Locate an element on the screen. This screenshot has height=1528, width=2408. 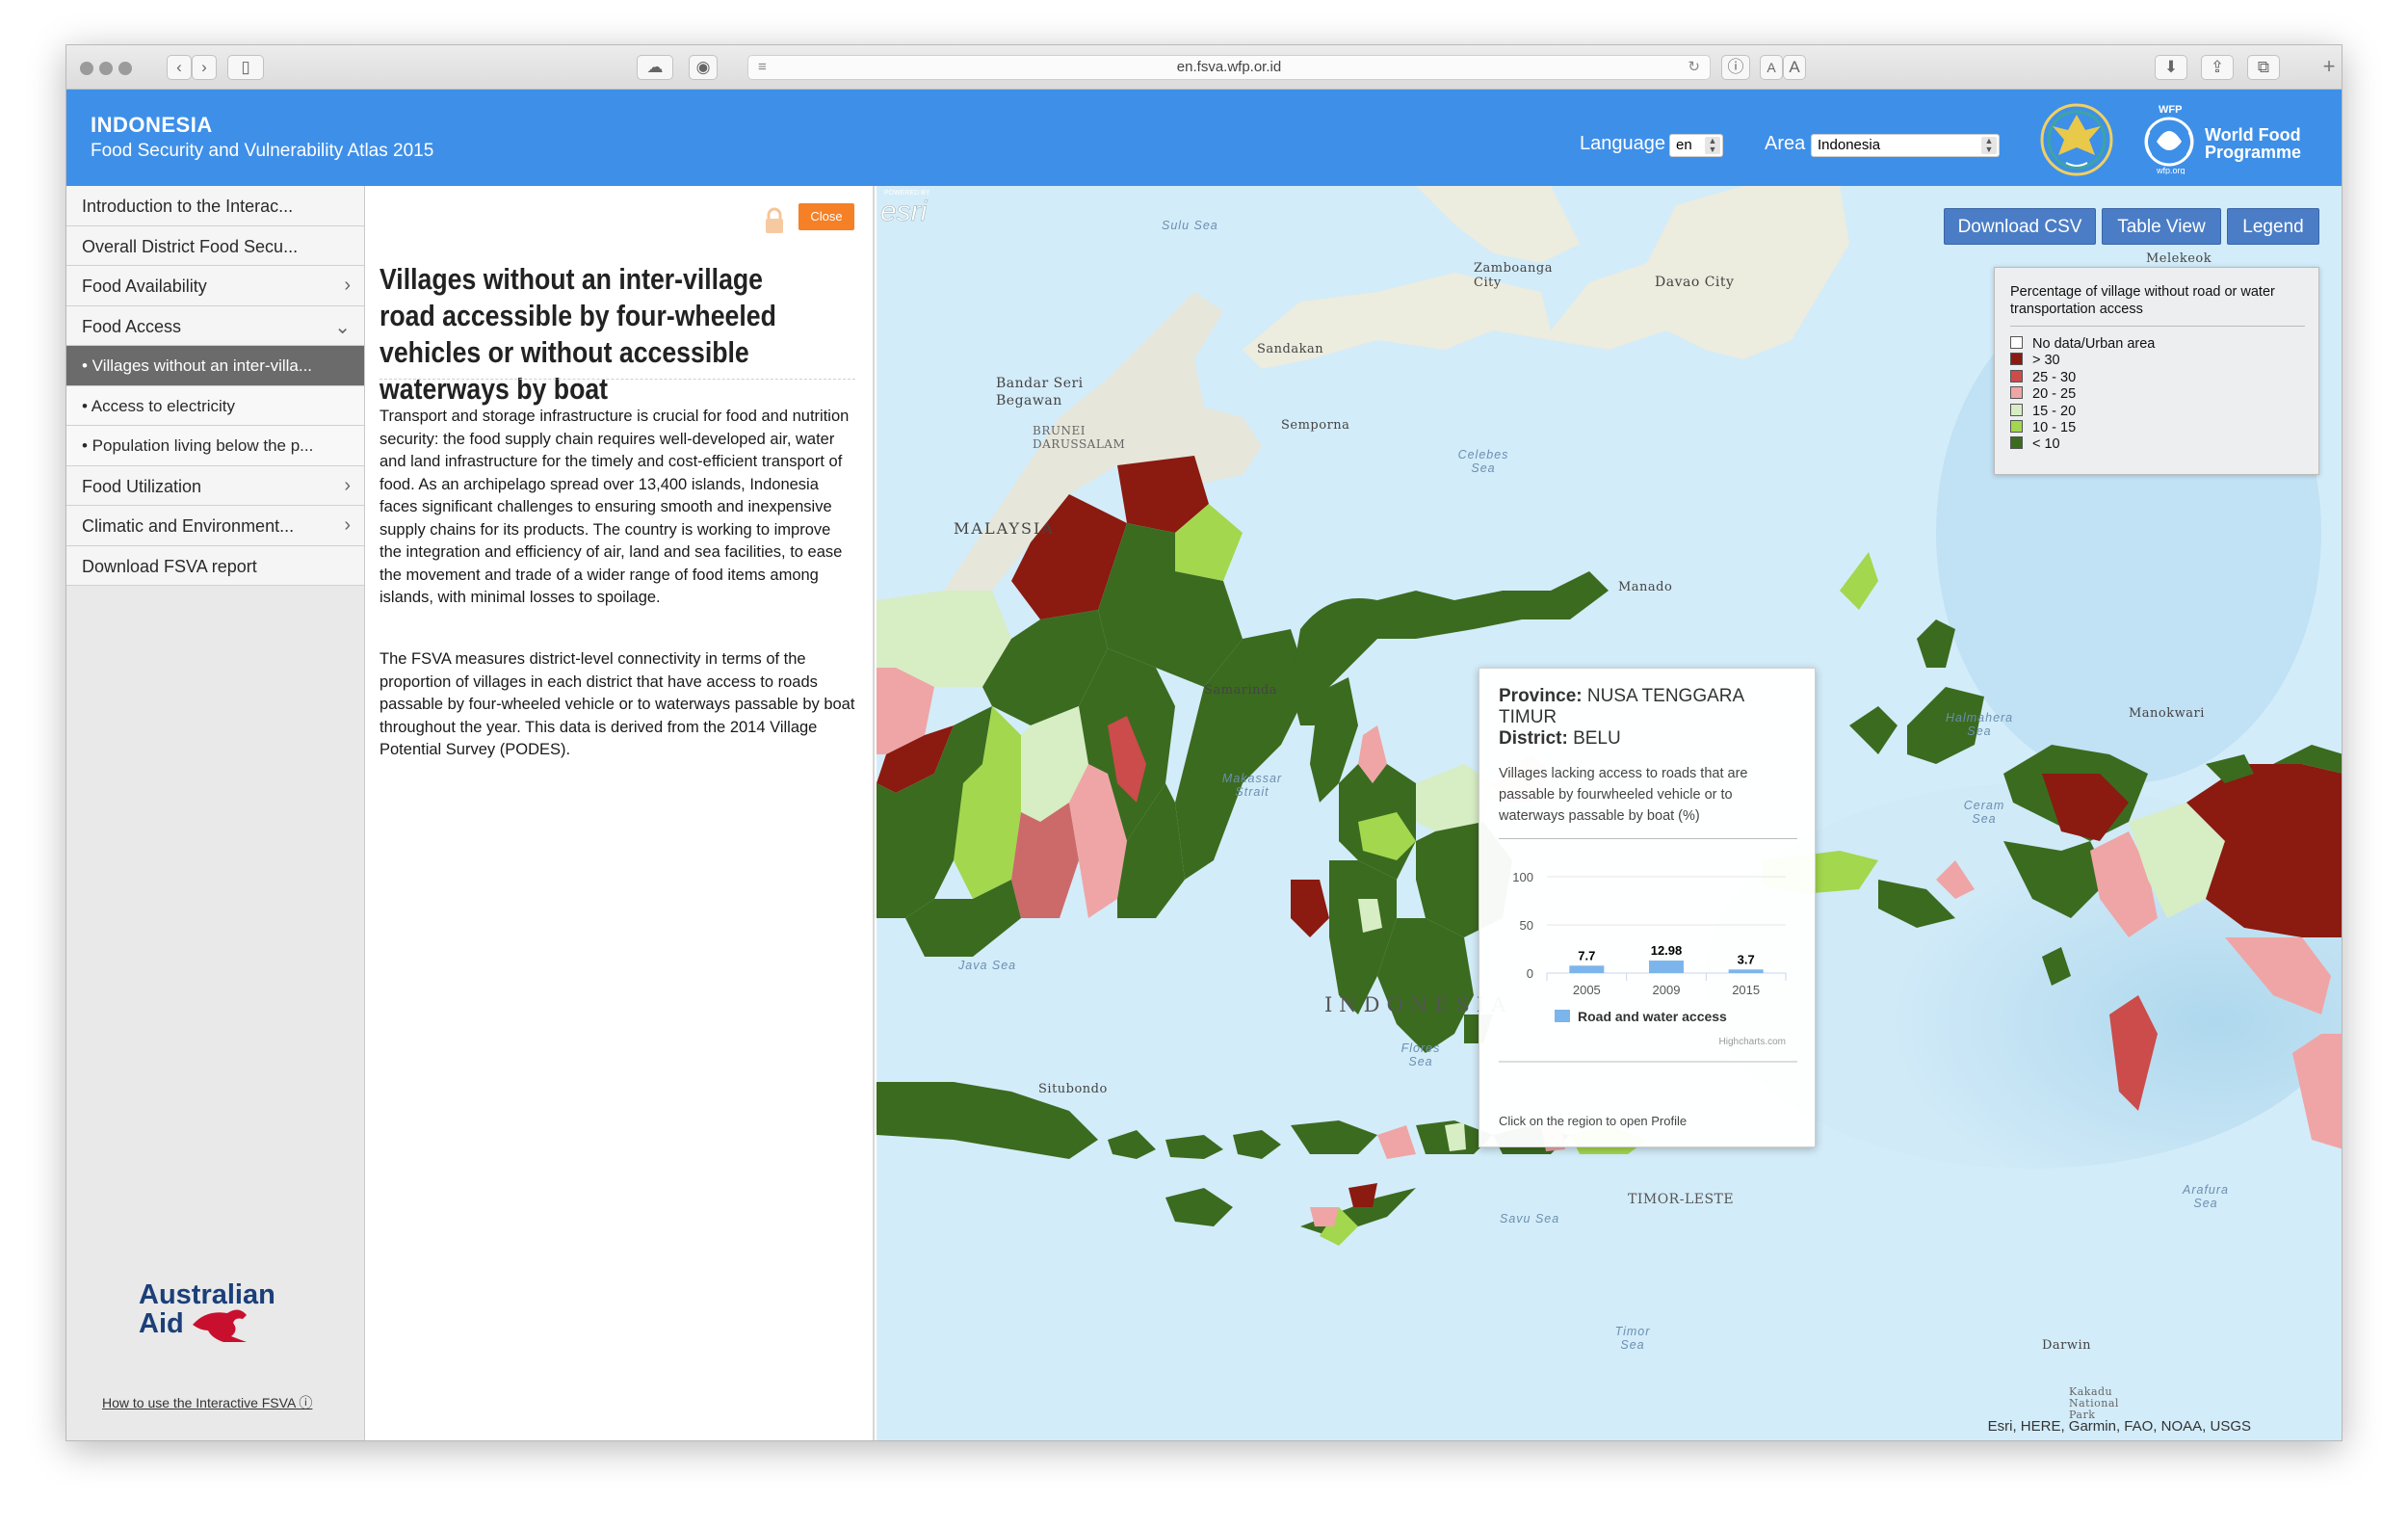
sea-label-makassar: Makassar Strait is located at coordinates (1252, 785).